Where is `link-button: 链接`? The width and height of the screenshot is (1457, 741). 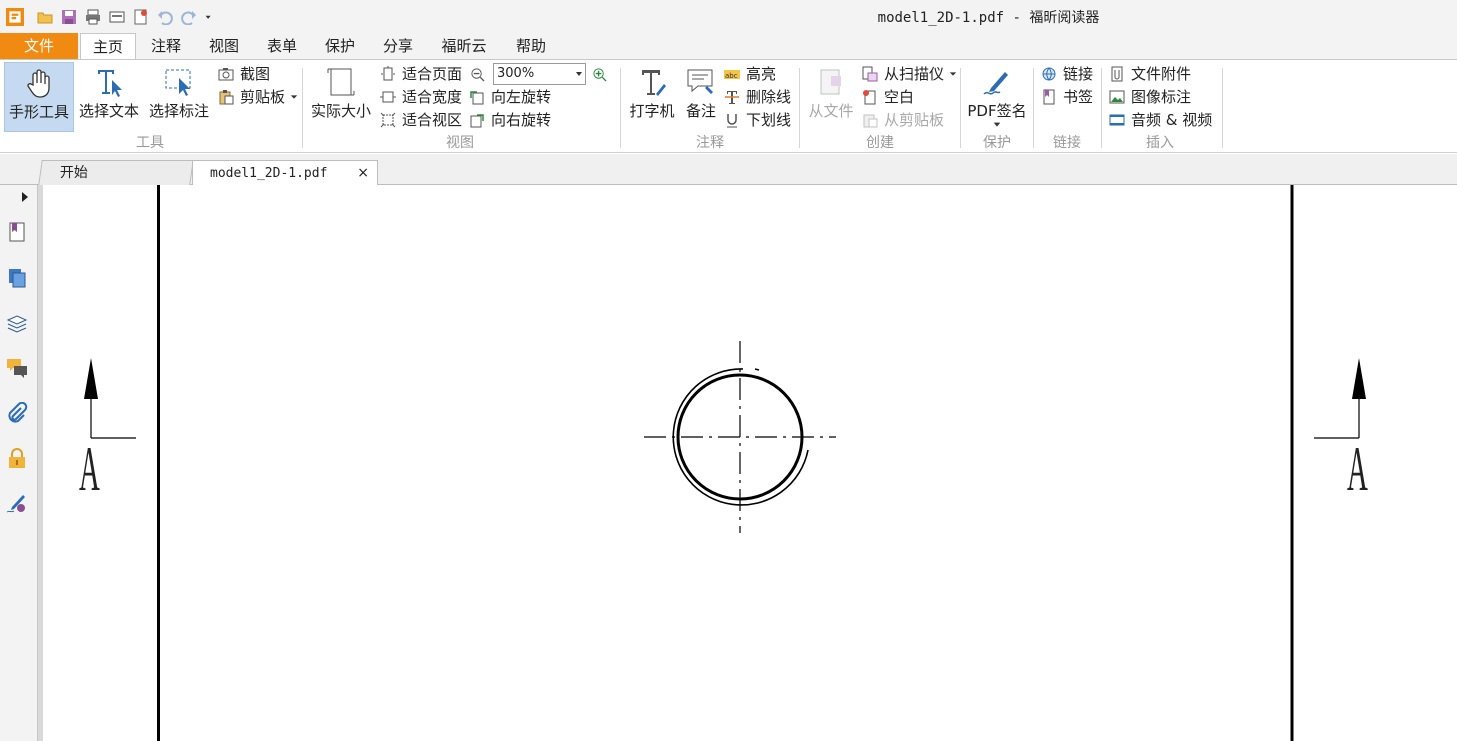
link-button: 链接 is located at coordinates (1067, 74).